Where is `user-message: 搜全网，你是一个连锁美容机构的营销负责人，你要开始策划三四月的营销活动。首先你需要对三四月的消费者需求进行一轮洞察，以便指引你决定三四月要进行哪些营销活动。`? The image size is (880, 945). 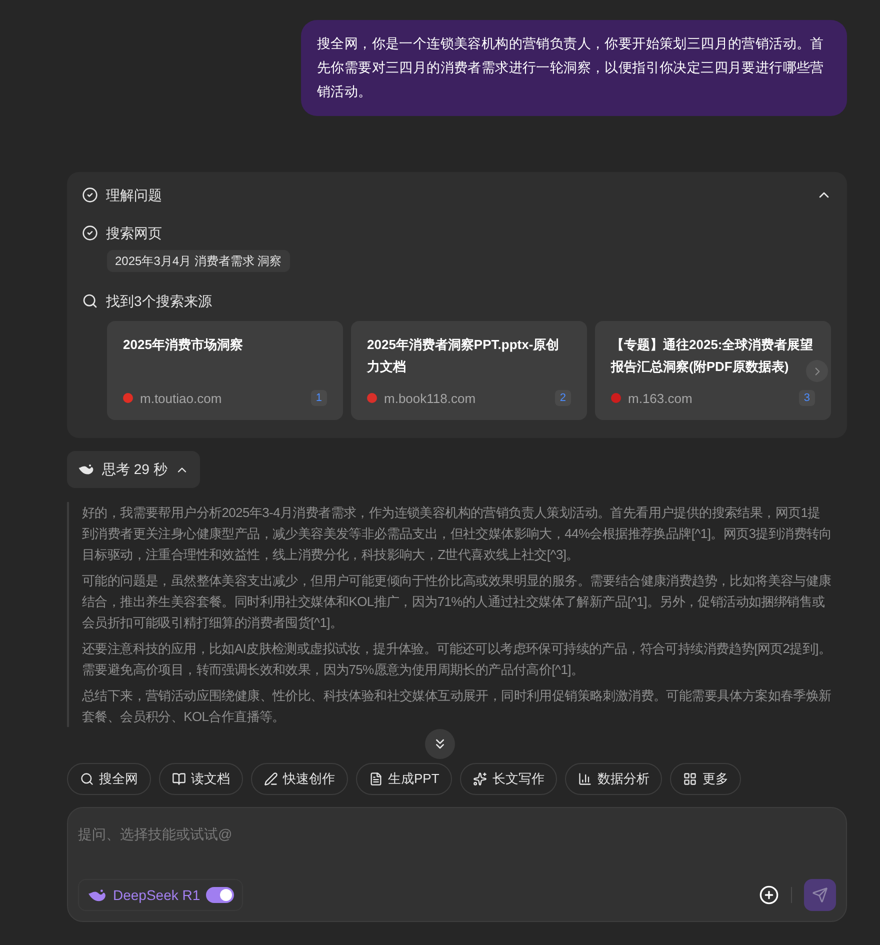 user-message: 搜全网，你是一个连锁美容机构的营销负责人，你要开始策划三四月的营销活动。首先你需要对三四月的消费者需求进行一轮洞察，以便指引你决定三四月要进行哪些营销活动。 is located at coordinates (574, 68).